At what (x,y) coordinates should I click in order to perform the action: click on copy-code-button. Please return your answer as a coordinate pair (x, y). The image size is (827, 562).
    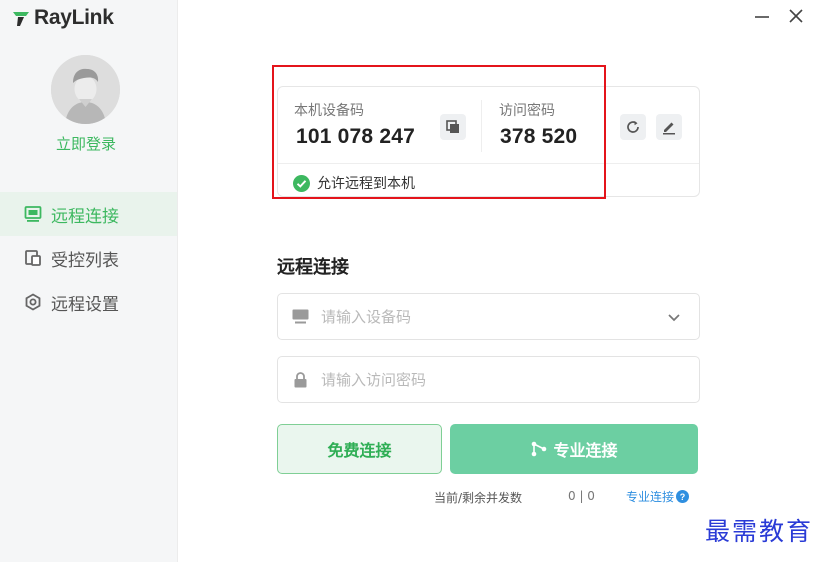
    Looking at the image, I should click on (453, 127).